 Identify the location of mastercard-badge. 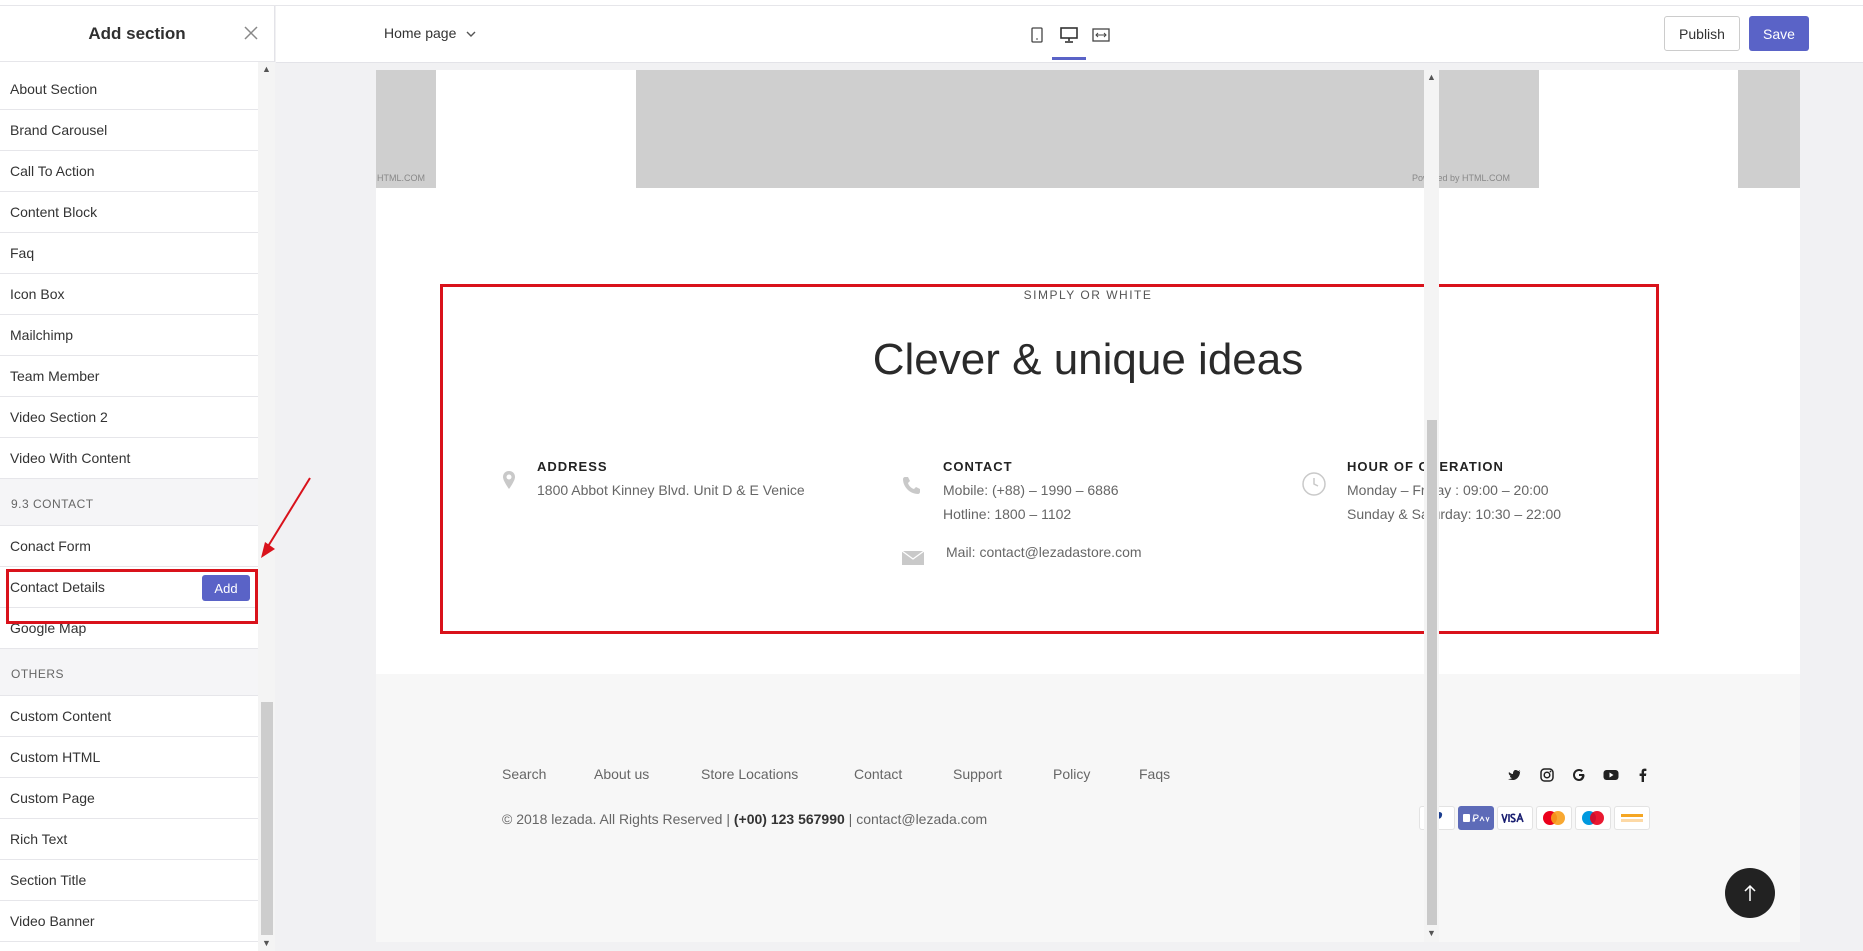
(1554, 818).